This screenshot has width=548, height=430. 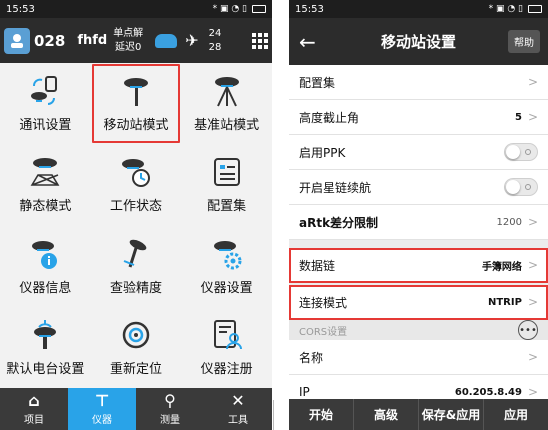 What do you see at coordinates (418, 302) in the screenshot?
I see `row-connection-mode: 连接模式 NTRIP >` at bounding box center [418, 302].